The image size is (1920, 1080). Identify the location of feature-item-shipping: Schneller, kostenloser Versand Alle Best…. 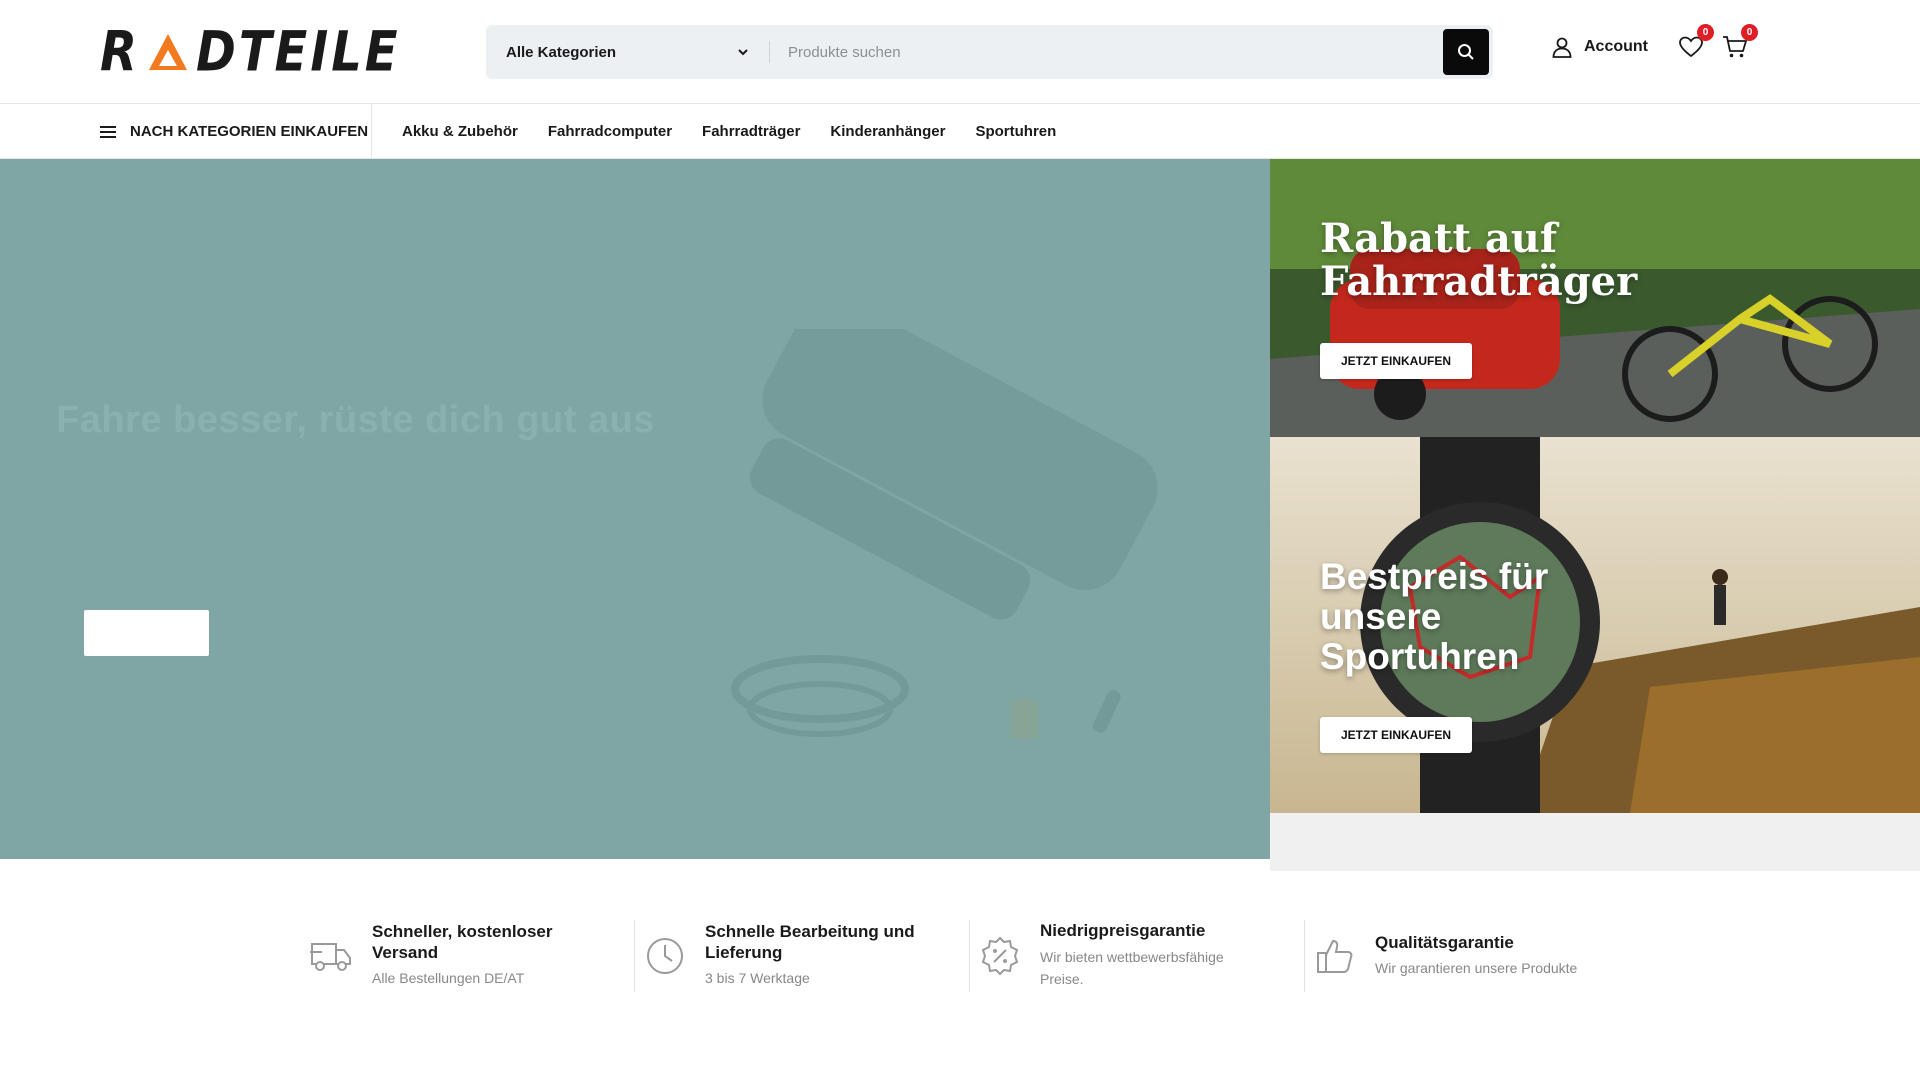
(467, 956).